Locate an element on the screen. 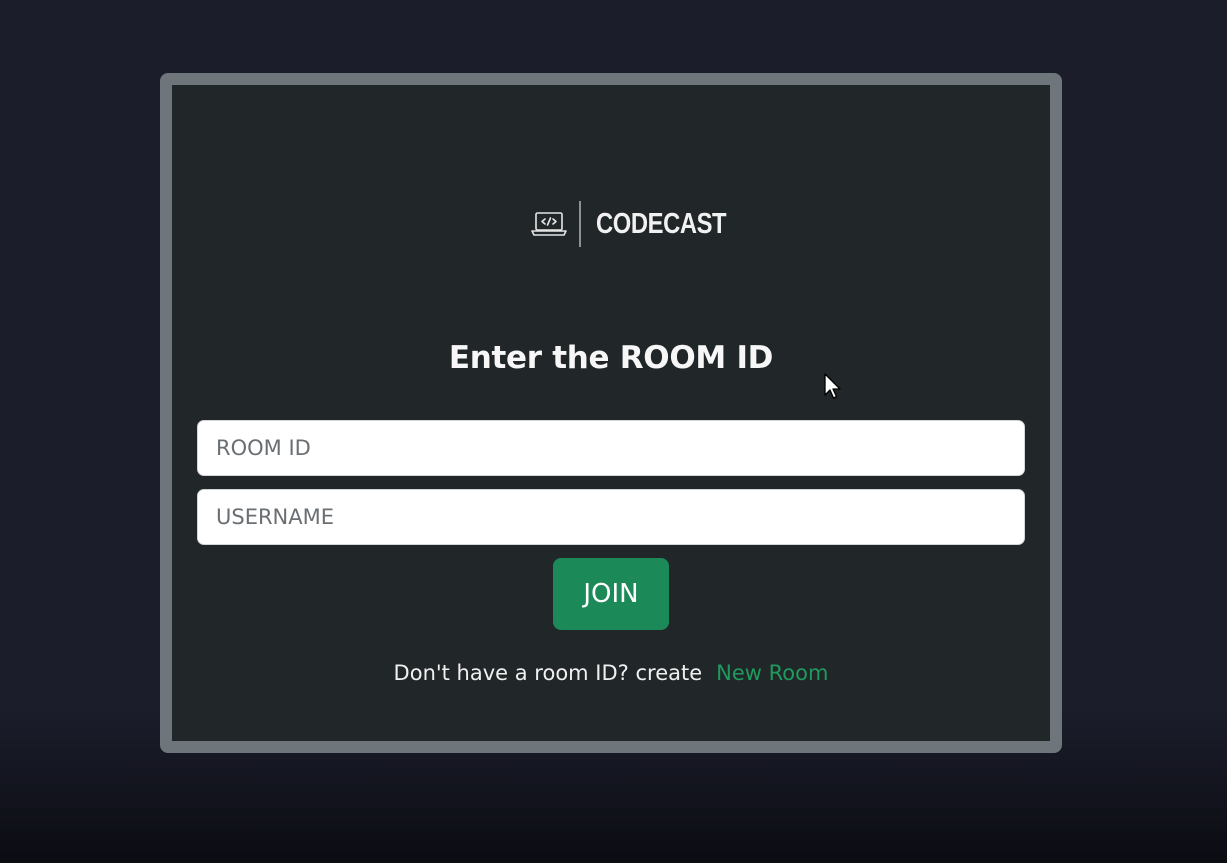  app-logo: CODECAST is located at coordinates (642, 224).